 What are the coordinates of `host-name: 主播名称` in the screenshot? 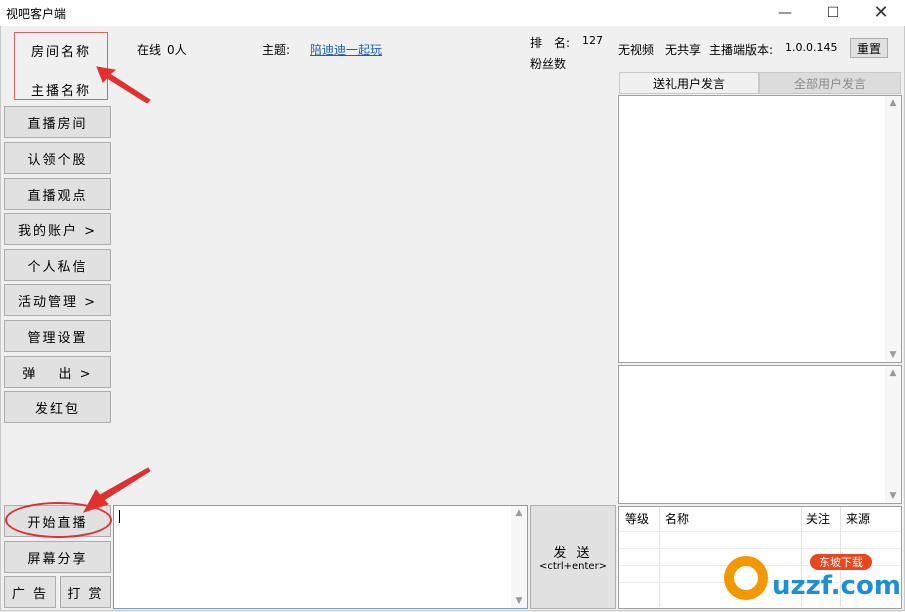 It's located at (61, 89).